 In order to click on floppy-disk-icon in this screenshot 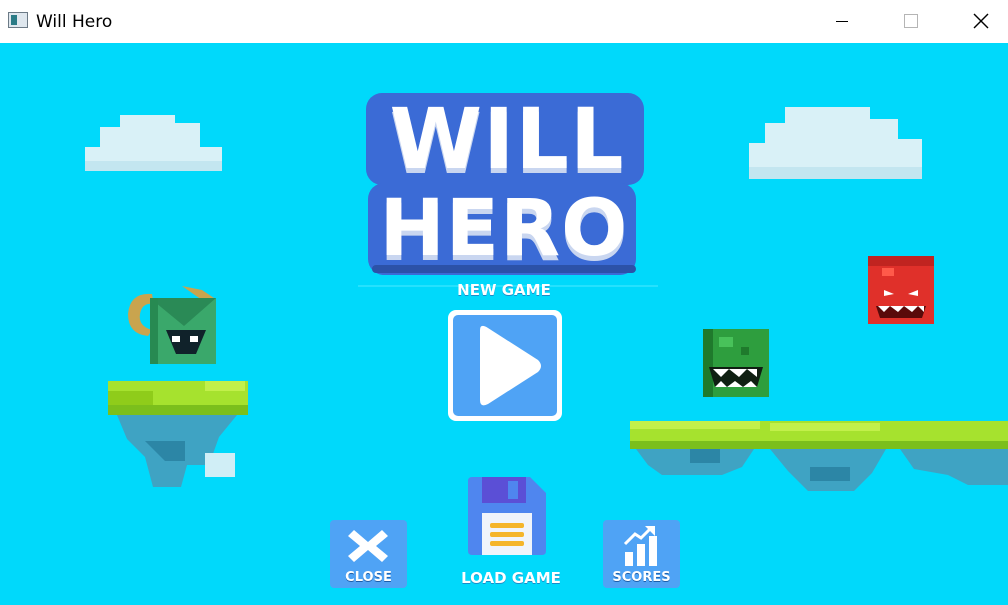, I will do `click(507, 516)`.